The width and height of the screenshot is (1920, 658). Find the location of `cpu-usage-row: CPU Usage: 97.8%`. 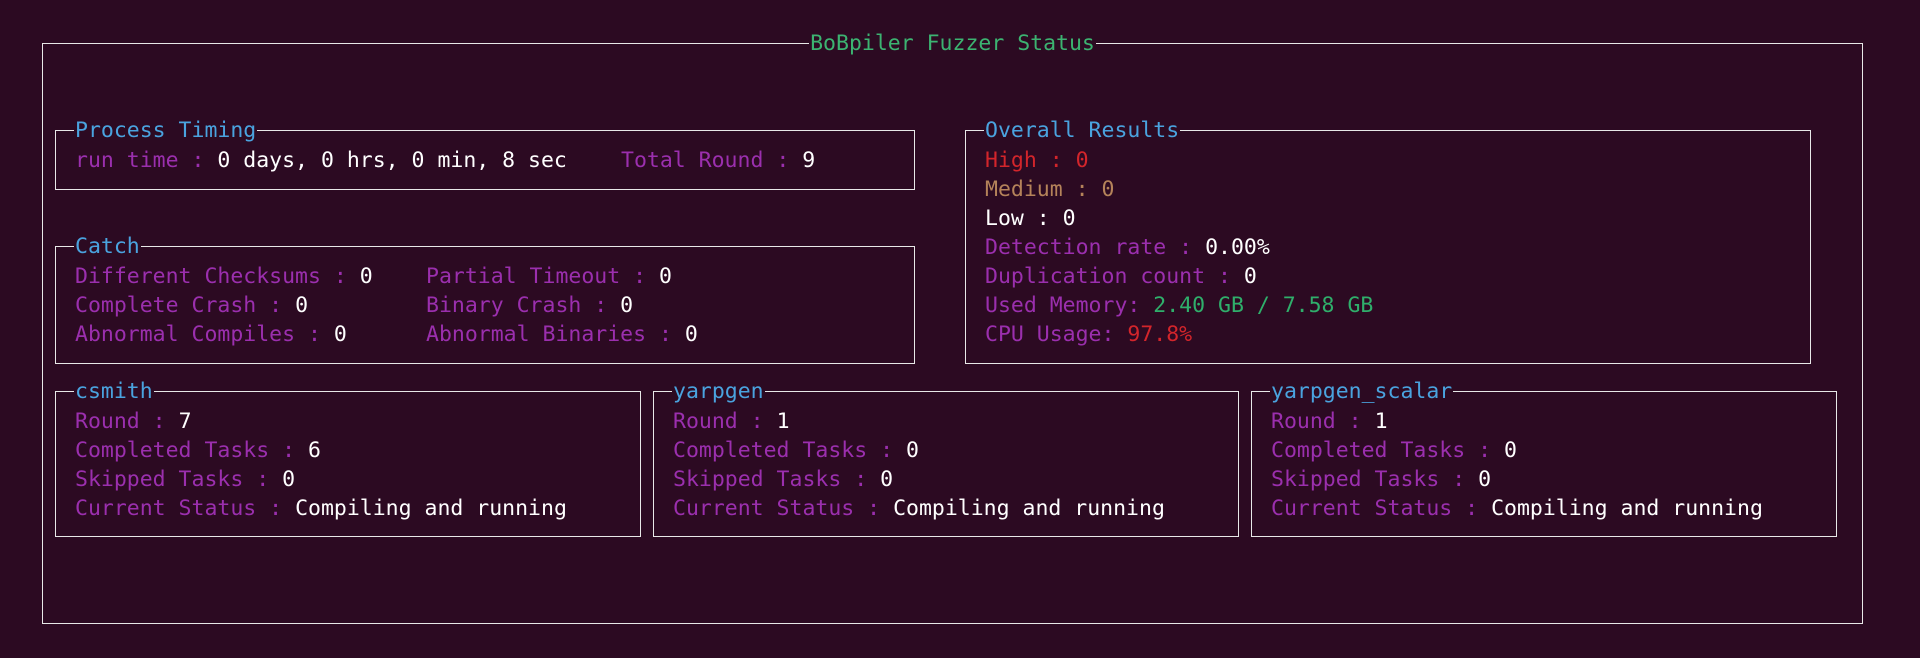

cpu-usage-row: CPU Usage: 97.8% is located at coordinates (1088, 334).